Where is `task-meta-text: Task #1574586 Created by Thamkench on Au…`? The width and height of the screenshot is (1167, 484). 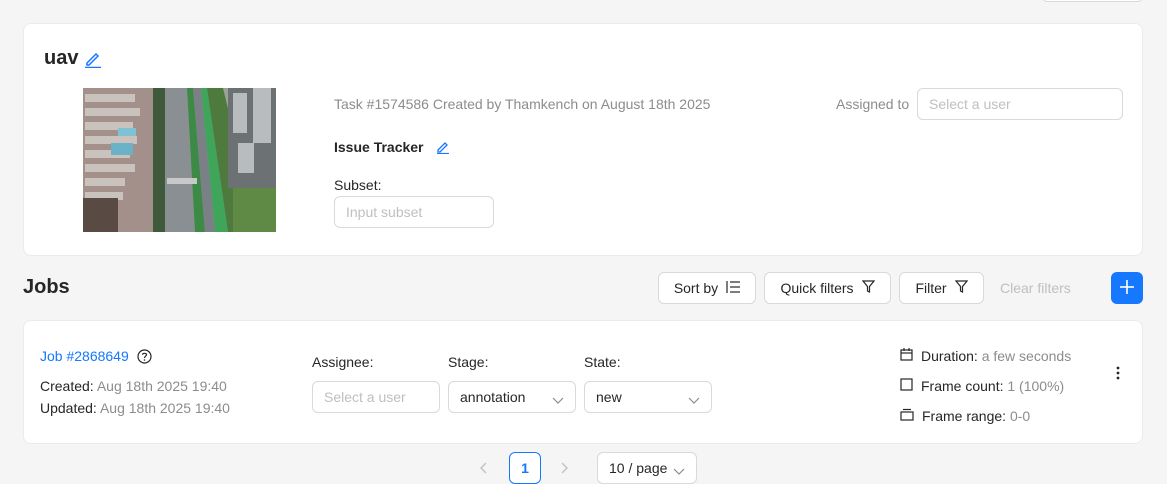
task-meta-text: Task #1574586 Created by Thamkench on Au… is located at coordinates (522, 104).